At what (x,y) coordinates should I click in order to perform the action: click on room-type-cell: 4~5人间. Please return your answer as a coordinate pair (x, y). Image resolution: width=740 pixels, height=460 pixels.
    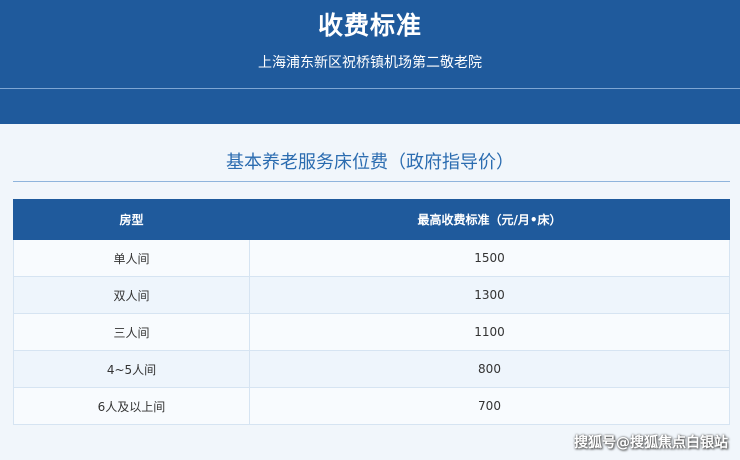
    Looking at the image, I should click on (131, 369).